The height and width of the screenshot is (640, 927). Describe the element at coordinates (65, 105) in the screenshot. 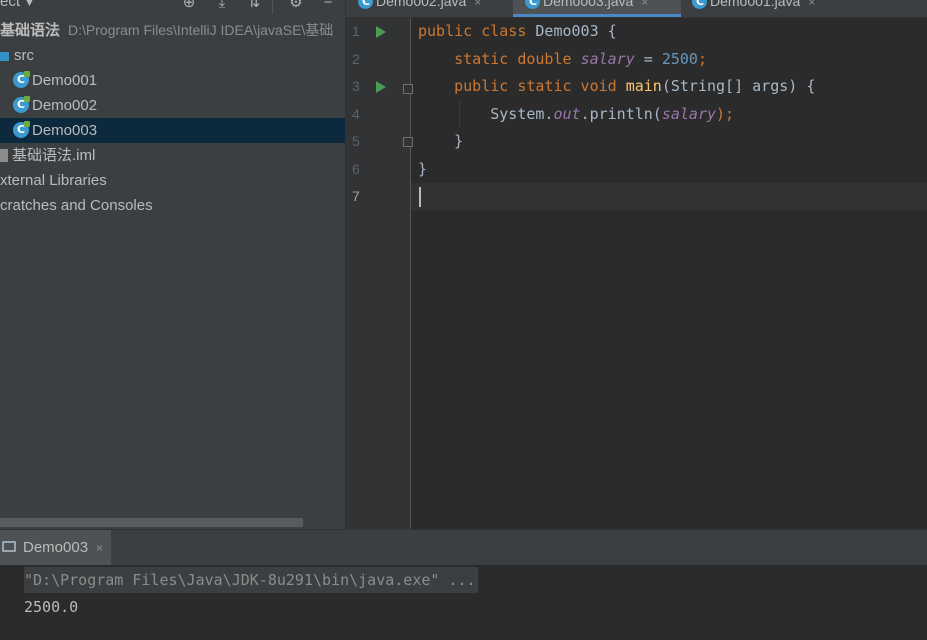

I see `class-label: Demo002` at that location.